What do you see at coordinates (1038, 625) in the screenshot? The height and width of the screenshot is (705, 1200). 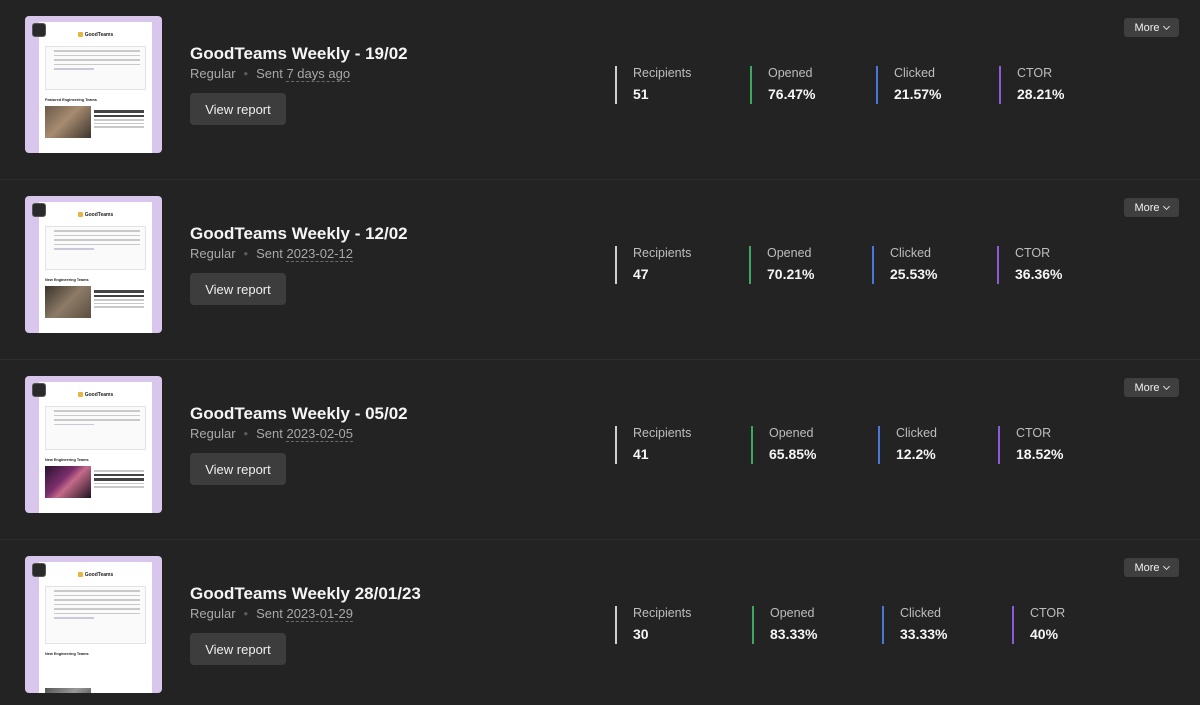 I see `stat-ctor: CTOR 40%` at bounding box center [1038, 625].